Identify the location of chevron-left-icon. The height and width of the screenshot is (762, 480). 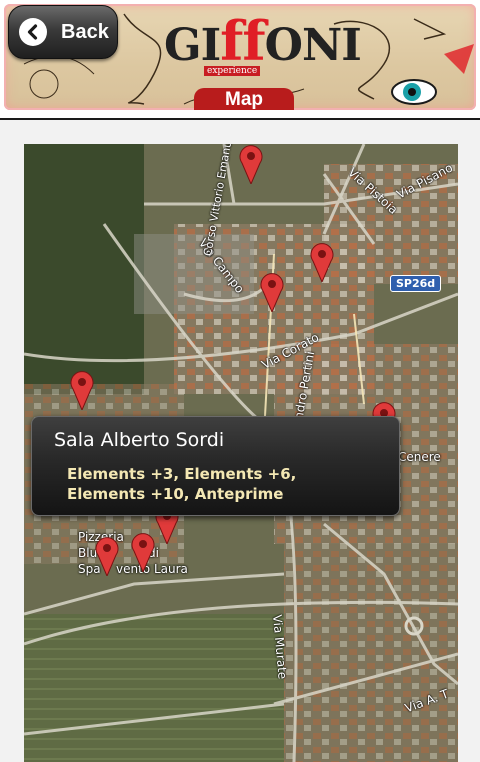
(33, 32).